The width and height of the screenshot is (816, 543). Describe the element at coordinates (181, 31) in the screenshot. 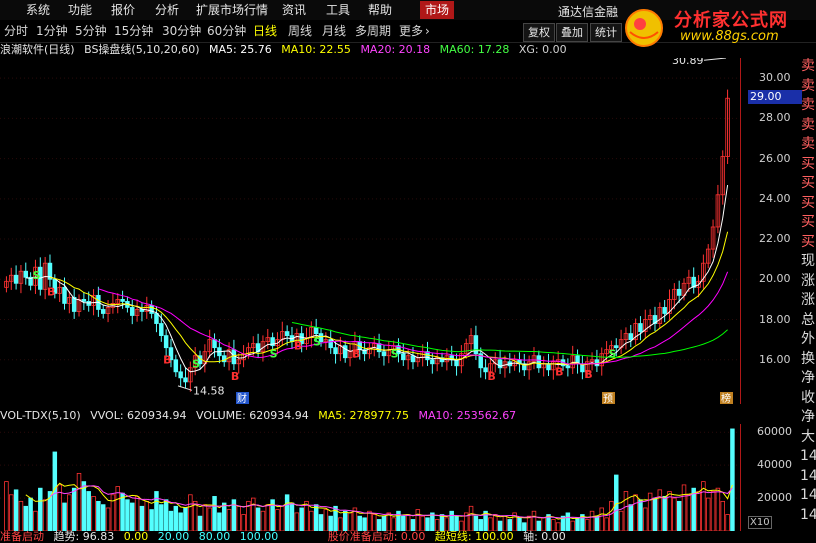

I see `period-tab-4: 30分钟` at that location.